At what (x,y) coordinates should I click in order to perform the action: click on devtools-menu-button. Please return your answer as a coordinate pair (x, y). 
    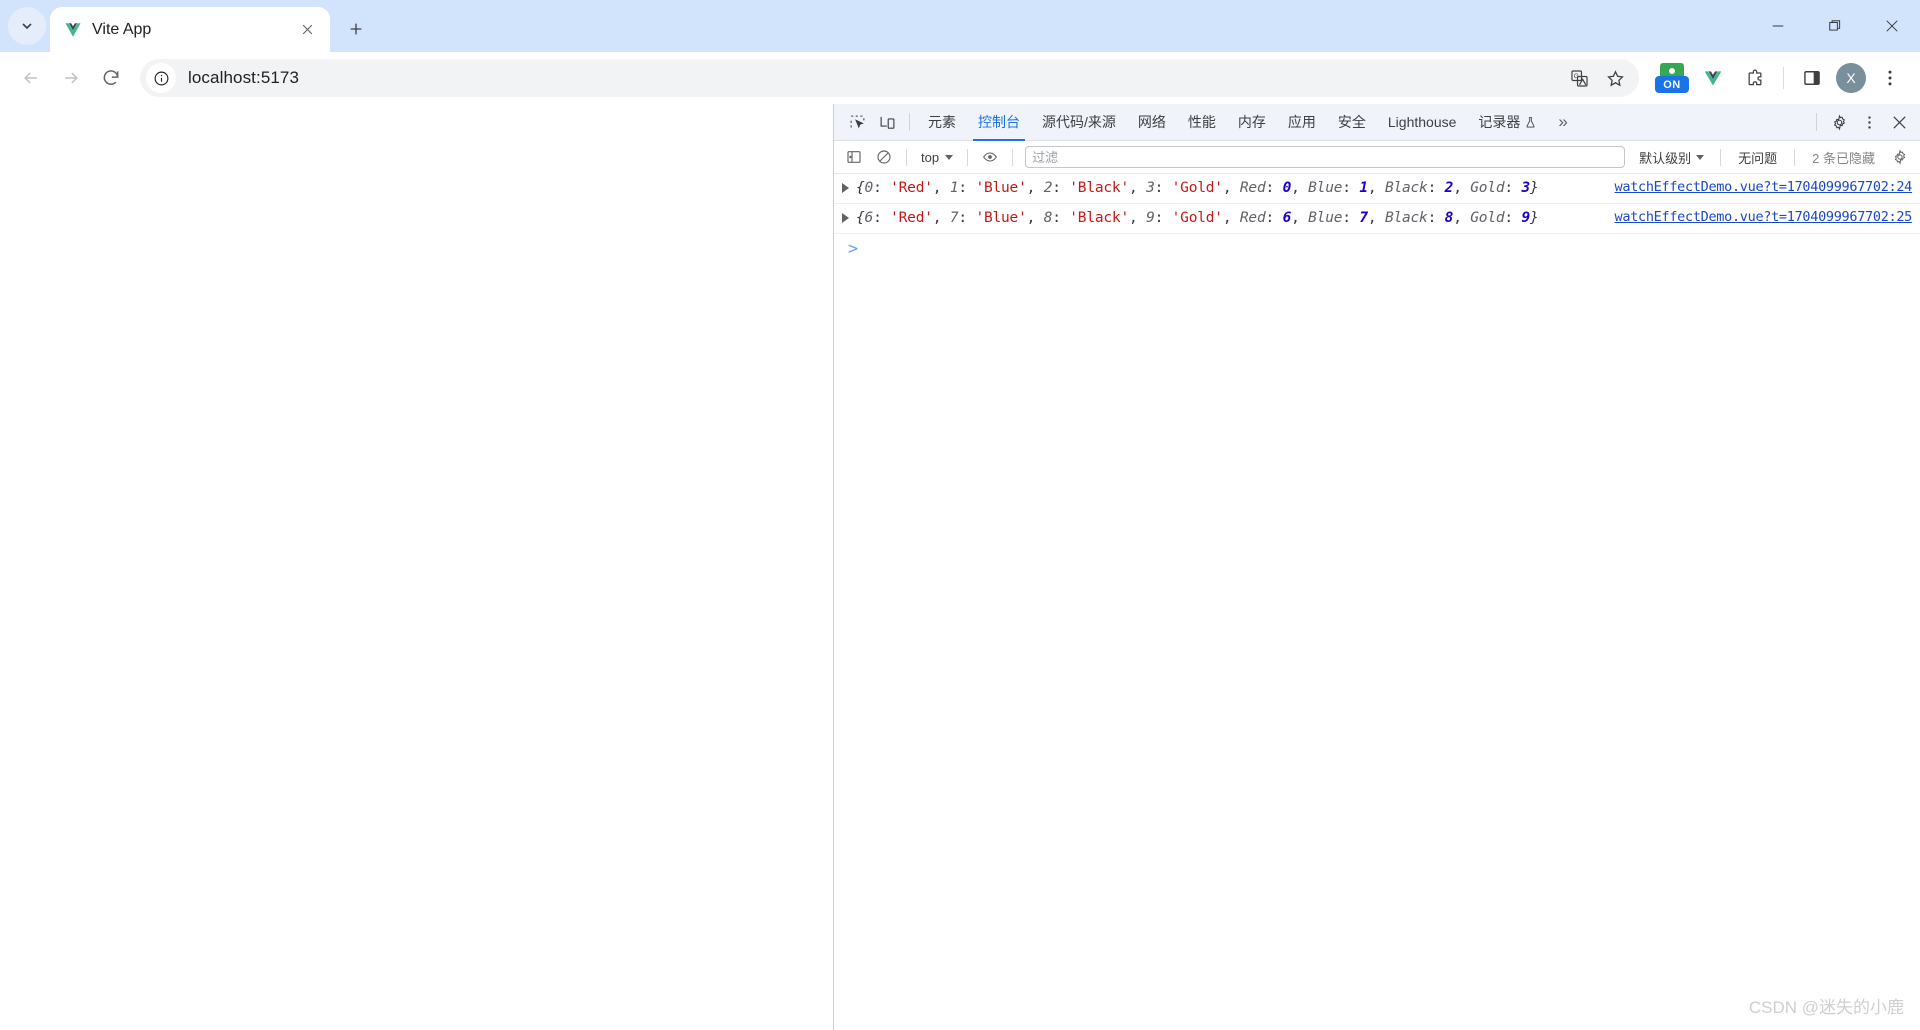
    Looking at the image, I should click on (1869, 122).